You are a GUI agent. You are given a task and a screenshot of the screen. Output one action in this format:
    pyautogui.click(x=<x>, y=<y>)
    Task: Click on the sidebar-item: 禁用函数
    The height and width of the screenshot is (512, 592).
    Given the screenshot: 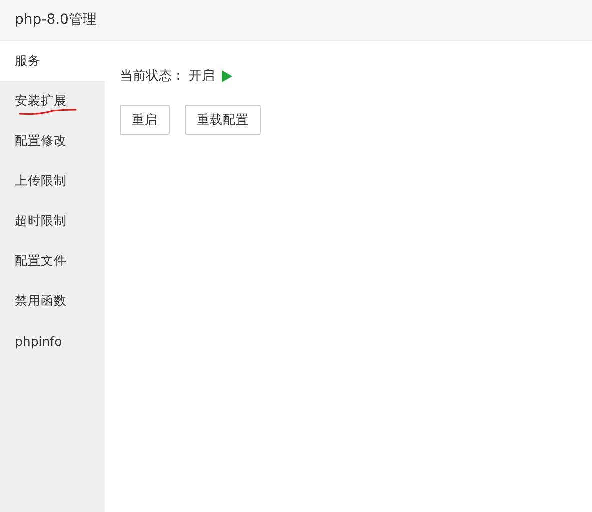 What is the action you would take?
    pyautogui.click(x=52, y=301)
    